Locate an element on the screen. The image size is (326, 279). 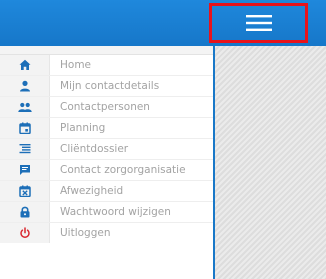
menu-toggle-button is located at coordinates (258, 23).